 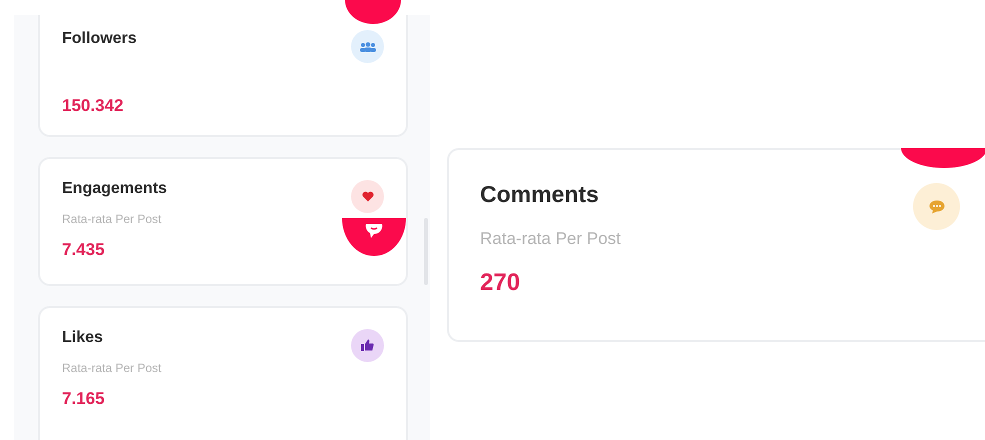 What do you see at coordinates (84, 399) in the screenshot?
I see `card-value: 7.165` at bounding box center [84, 399].